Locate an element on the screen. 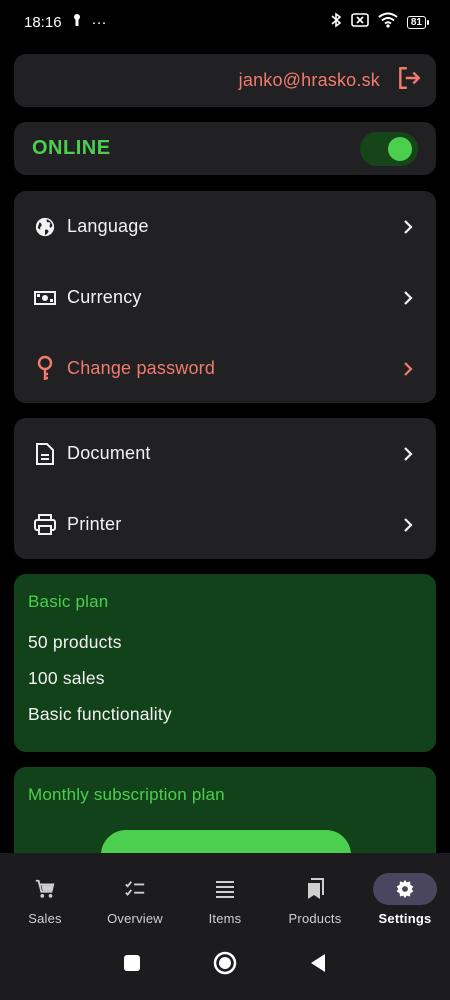 This screenshot has height=1000, width=450. language-row: Language is located at coordinates (225, 226).